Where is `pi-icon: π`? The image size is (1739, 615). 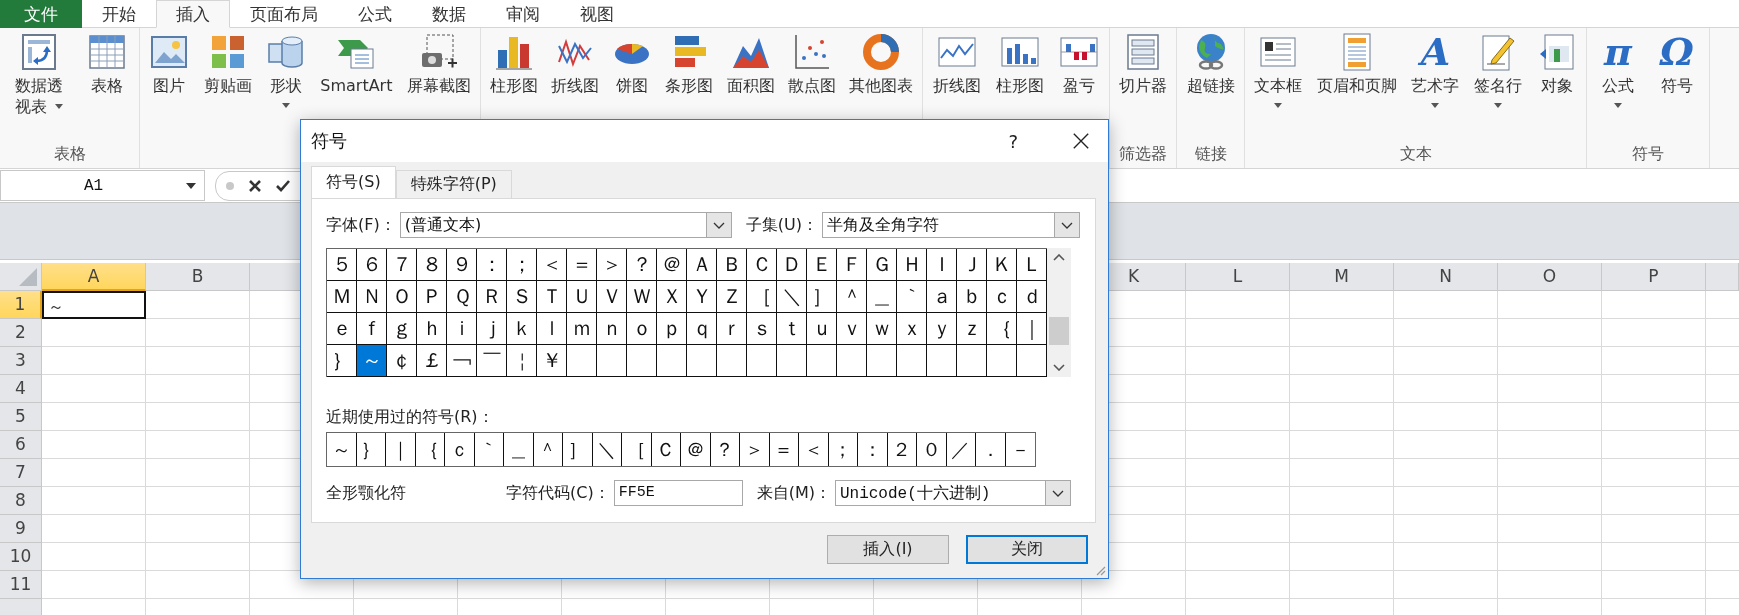 pi-icon: π is located at coordinates (1618, 52).